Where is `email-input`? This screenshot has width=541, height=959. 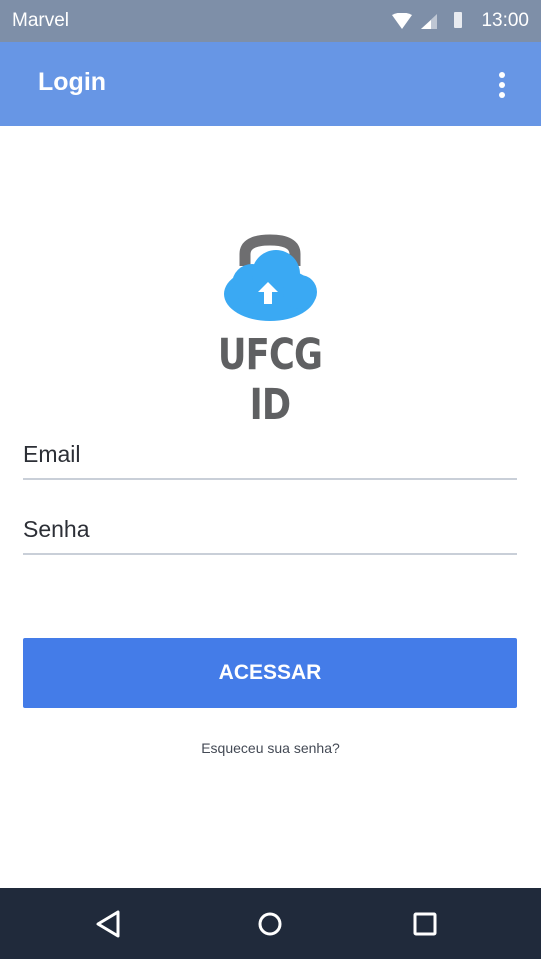 email-input is located at coordinates (270, 454).